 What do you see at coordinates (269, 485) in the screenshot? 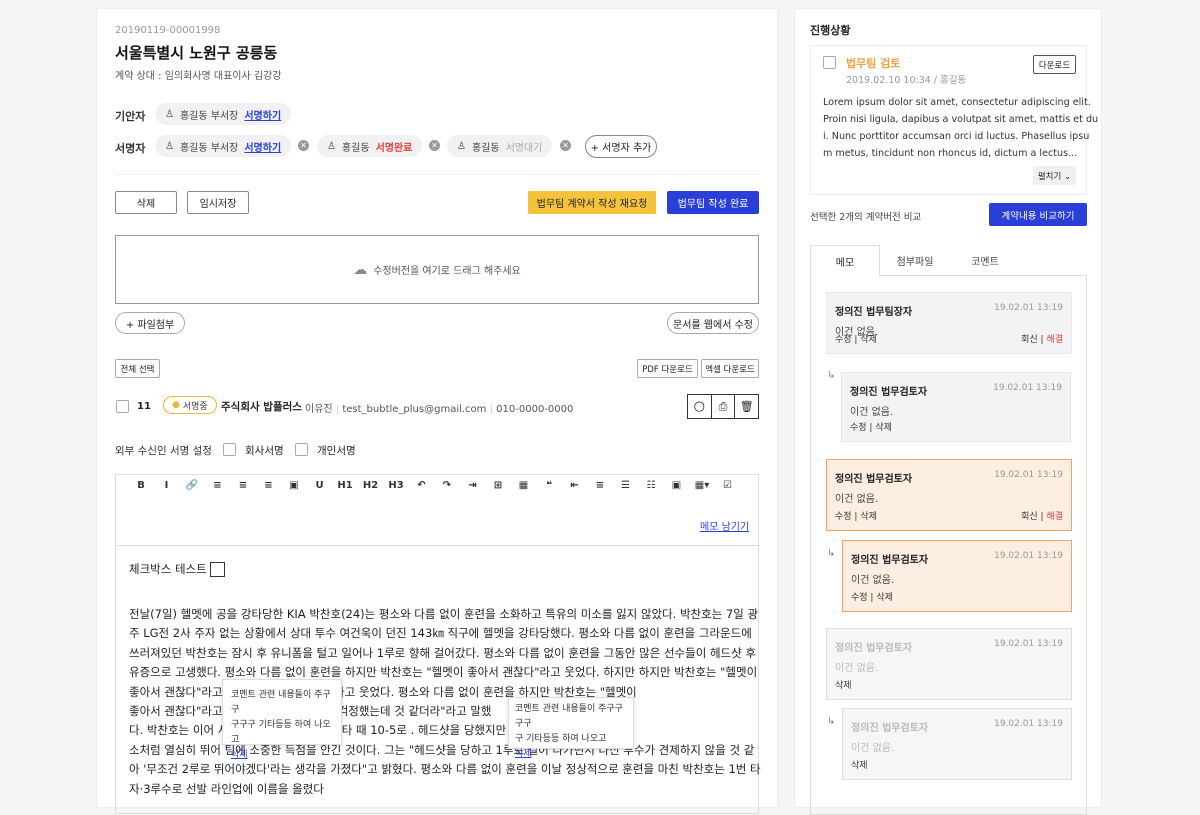
I see `toolbar-align-right-icon: ≡` at bounding box center [269, 485].